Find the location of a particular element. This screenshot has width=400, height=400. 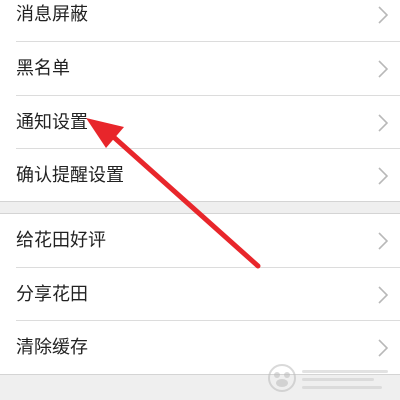

row-label: 给花田好评 is located at coordinates (61, 240).